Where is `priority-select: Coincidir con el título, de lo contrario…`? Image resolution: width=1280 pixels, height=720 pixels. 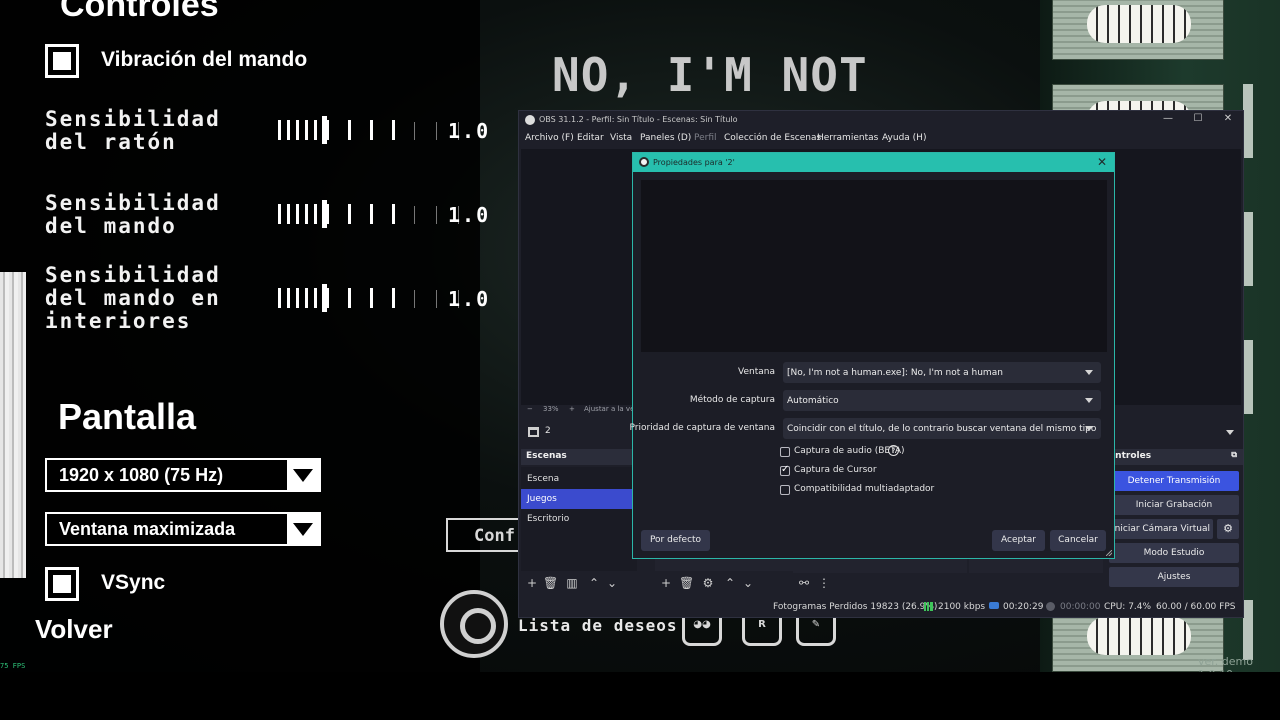 priority-select: Coincidir con el título, de lo contrario… is located at coordinates (942, 428).